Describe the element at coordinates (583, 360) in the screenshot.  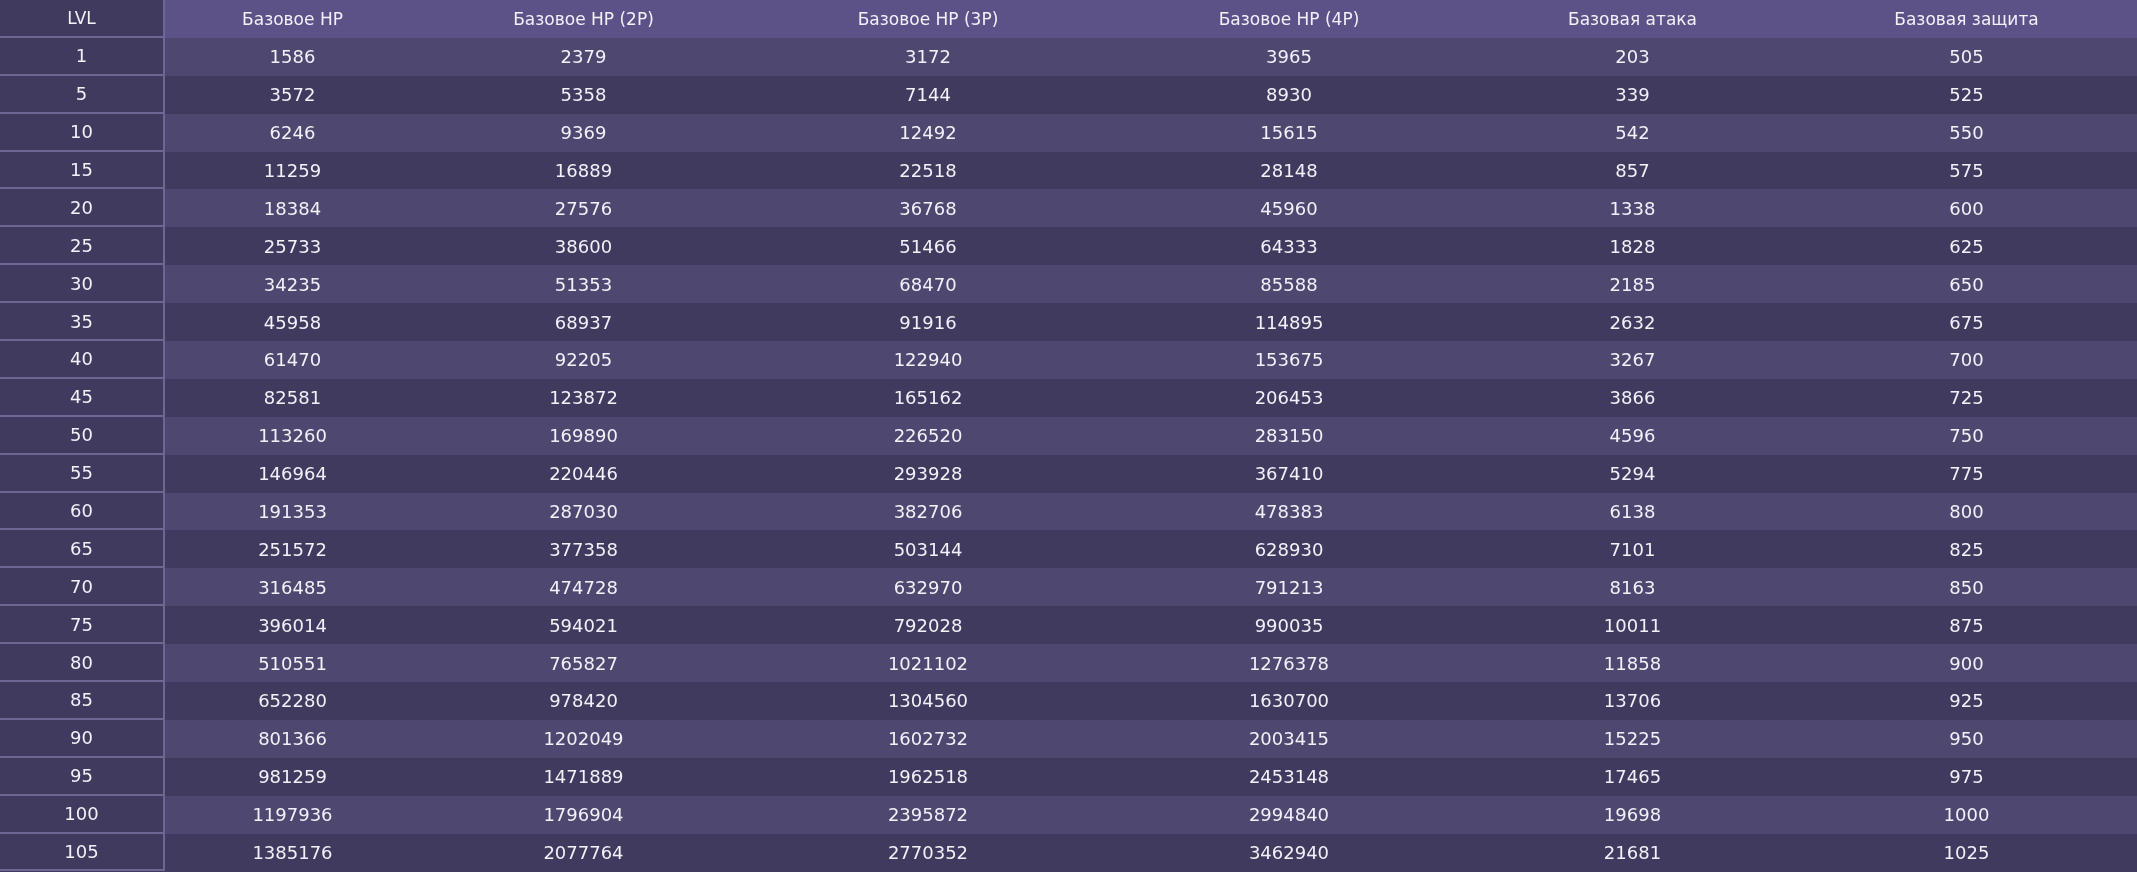
I see `table-cell: 92205` at that location.